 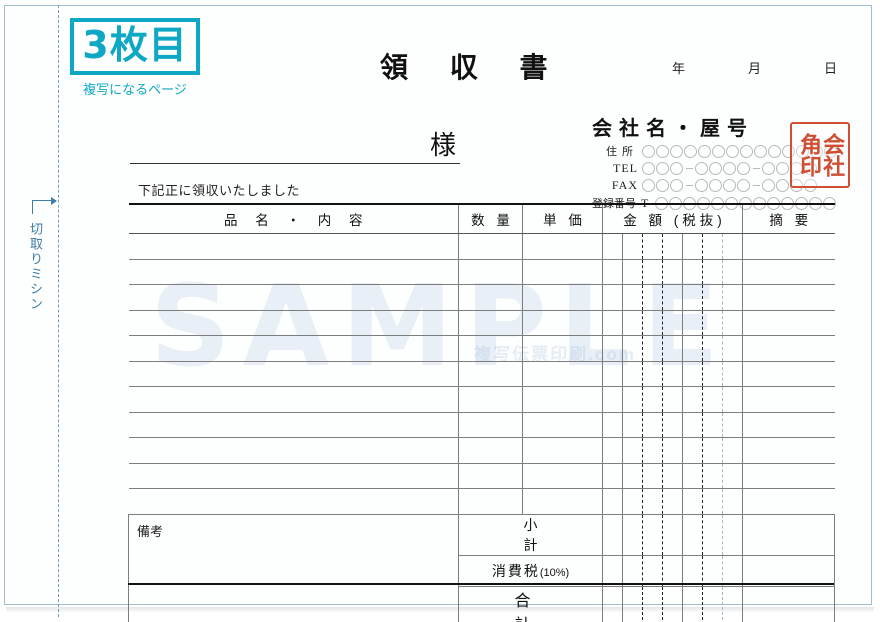 What do you see at coordinates (481, 567) in the screenshot?
I see `summary-row-subtotal: 備考 小 計` at bounding box center [481, 567].